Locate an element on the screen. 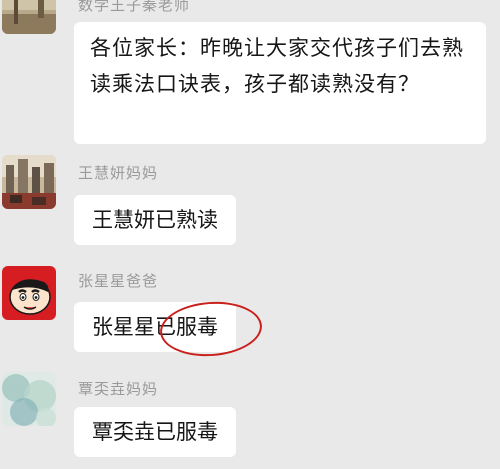 The image size is (500, 469). crayon-shin-chan-avatar-icon is located at coordinates (29, 293).